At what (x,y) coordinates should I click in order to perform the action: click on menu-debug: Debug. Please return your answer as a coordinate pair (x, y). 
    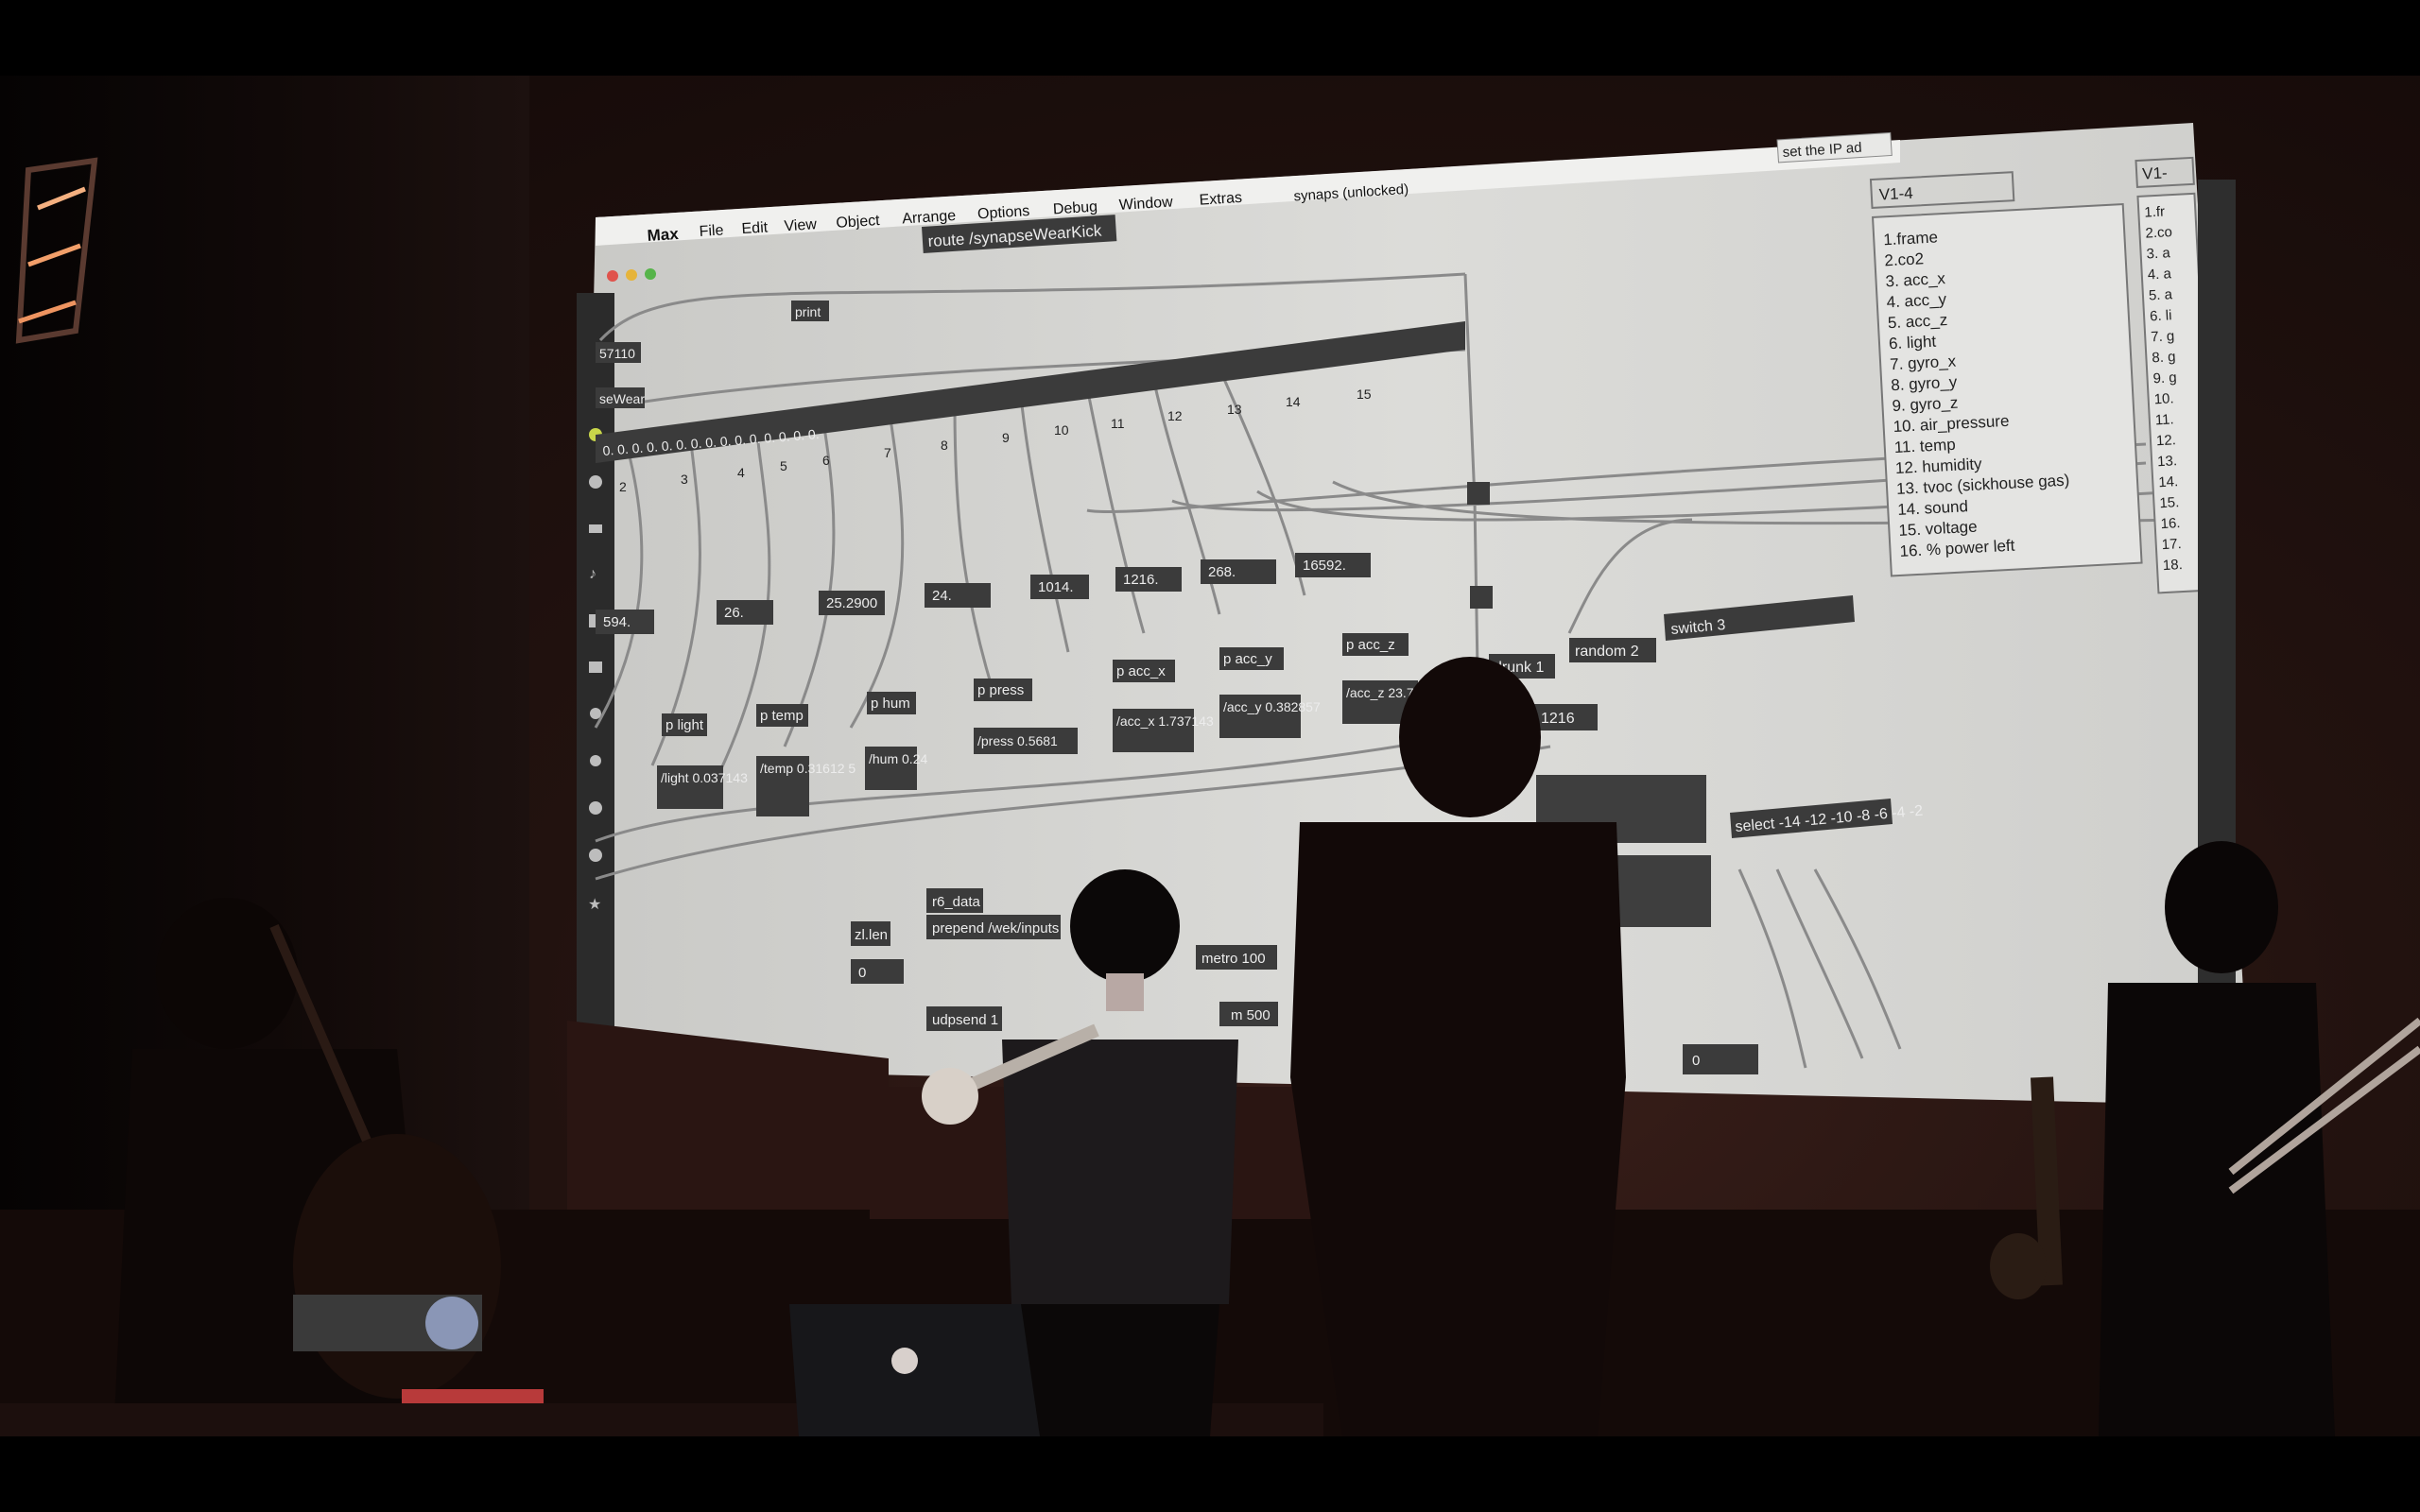
    Looking at the image, I should click on (1075, 208).